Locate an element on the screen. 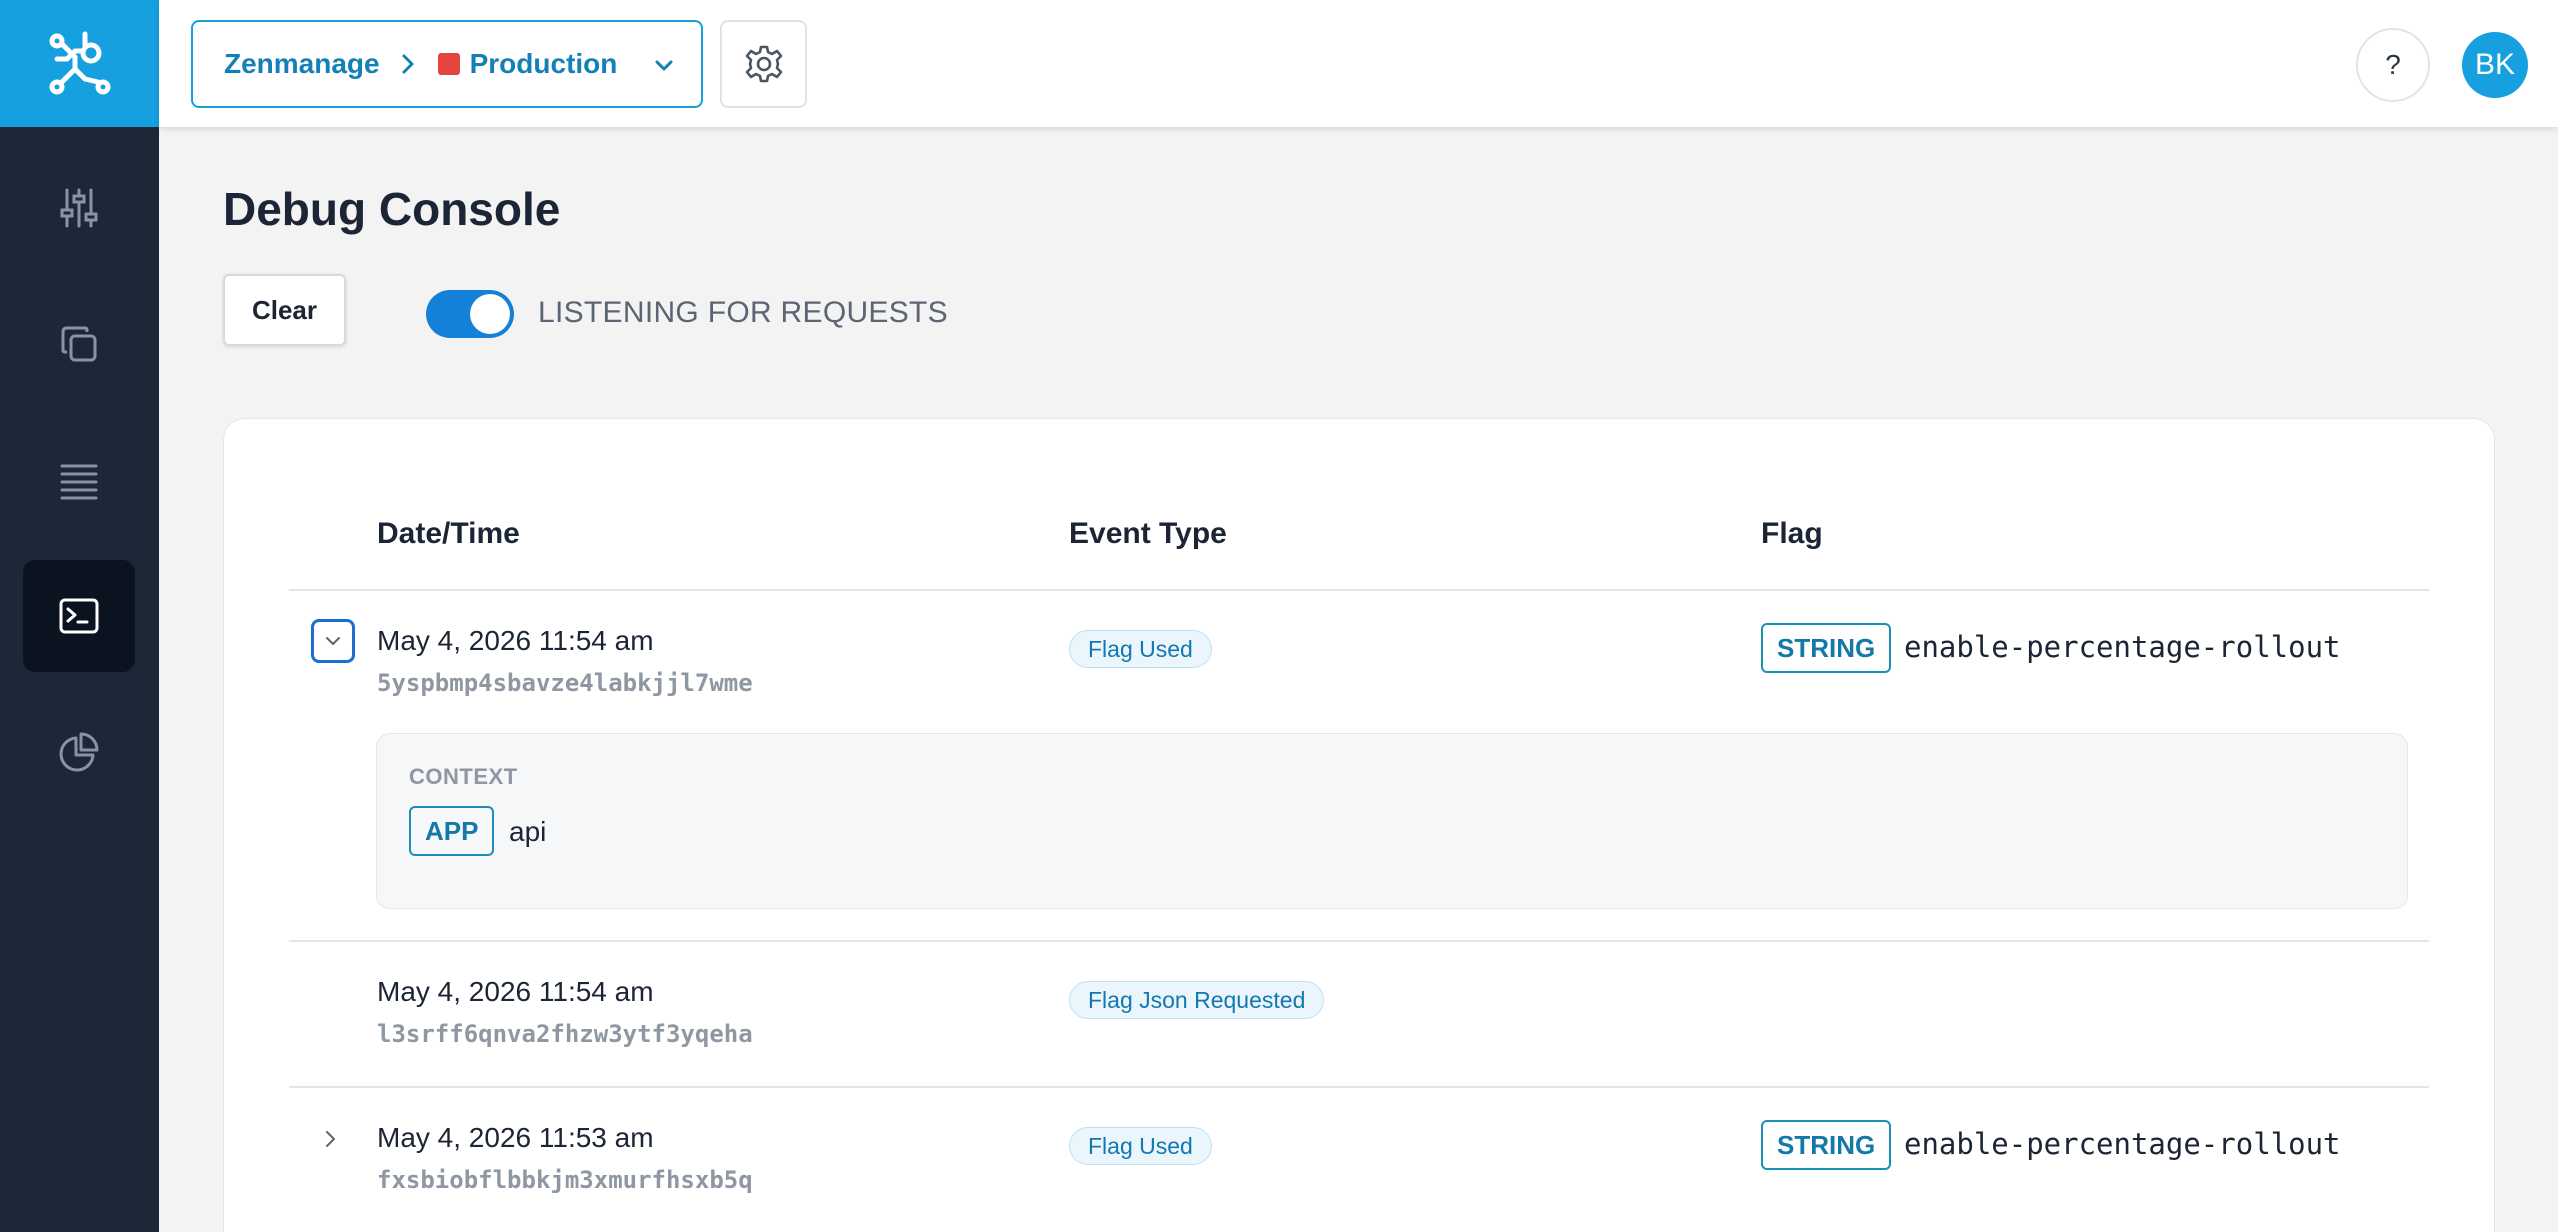 This screenshot has height=1232, width=2558. header-divider is located at coordinates (1359, 590).